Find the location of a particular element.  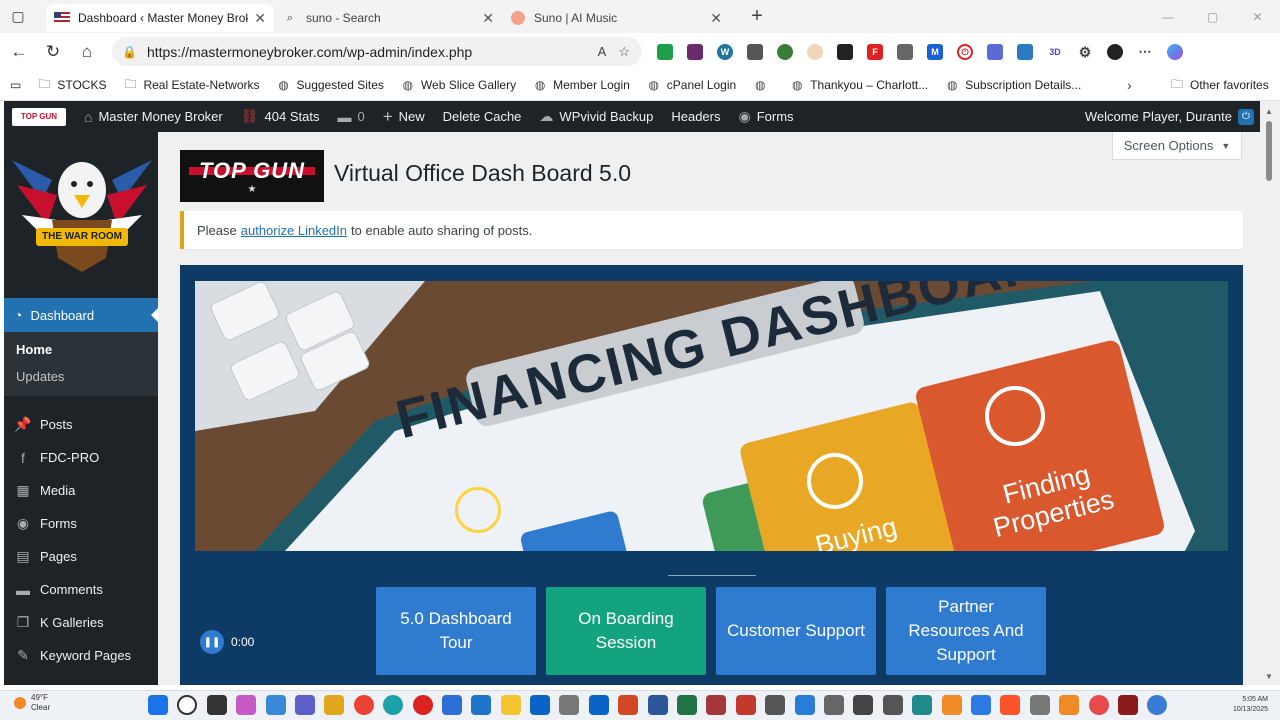

bookmark-untitled: ◍ is located at coordinates (763, 85).